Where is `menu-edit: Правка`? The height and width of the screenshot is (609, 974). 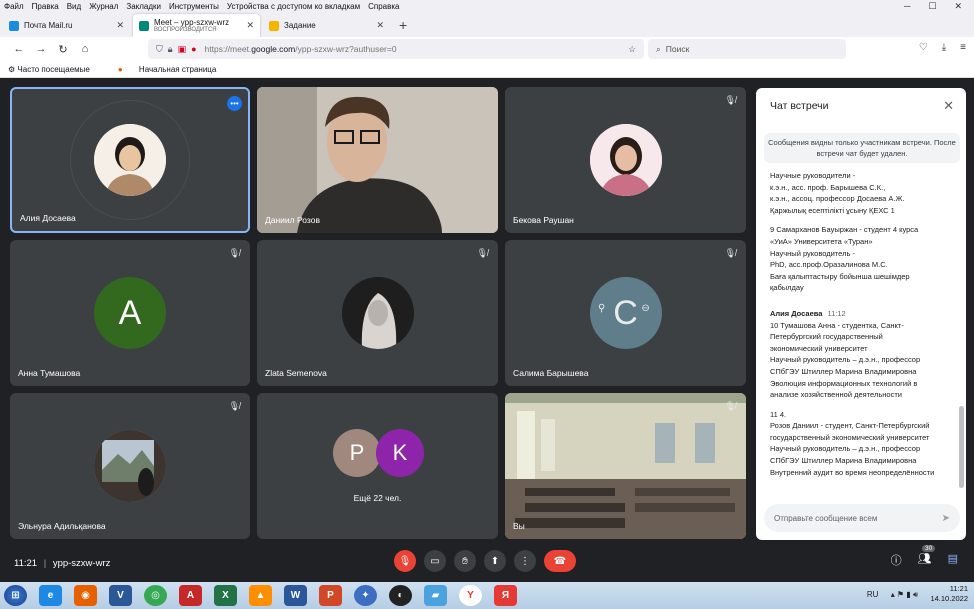
menu-edit: Правка is located at coordinates (45, 6).